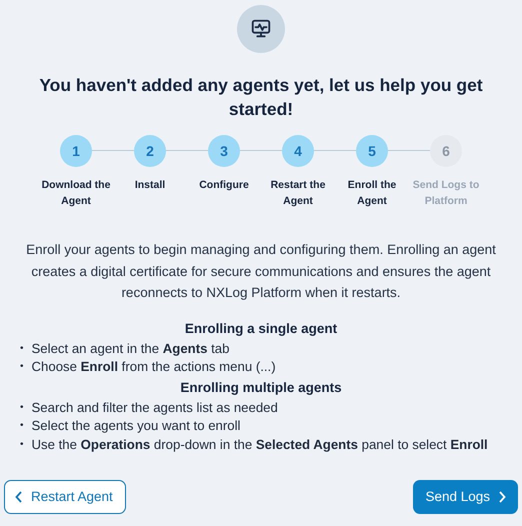 The image size is (522, 526). What do you see at coordinates (261, 97) in the screenshot?
I see `page-title: You haven't added any agents yet, let us help you get started!` at bounding box center [261, 97].